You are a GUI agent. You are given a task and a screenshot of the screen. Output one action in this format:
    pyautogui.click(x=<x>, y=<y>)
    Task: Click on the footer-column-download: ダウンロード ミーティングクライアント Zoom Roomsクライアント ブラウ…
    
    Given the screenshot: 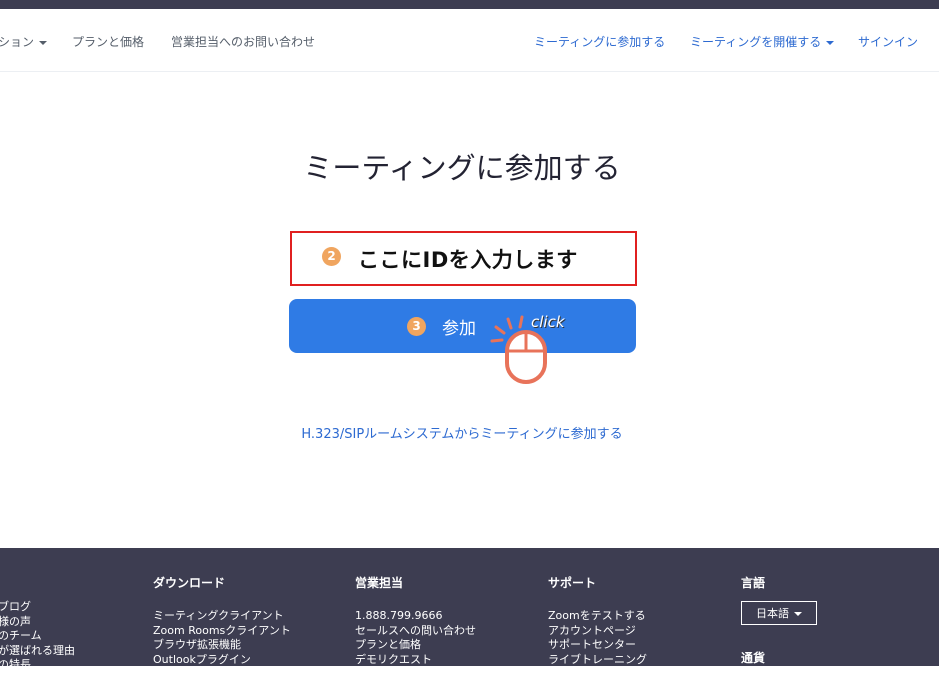 What is the action you would take?
    pyautogui.click(x=222, y=628)
    